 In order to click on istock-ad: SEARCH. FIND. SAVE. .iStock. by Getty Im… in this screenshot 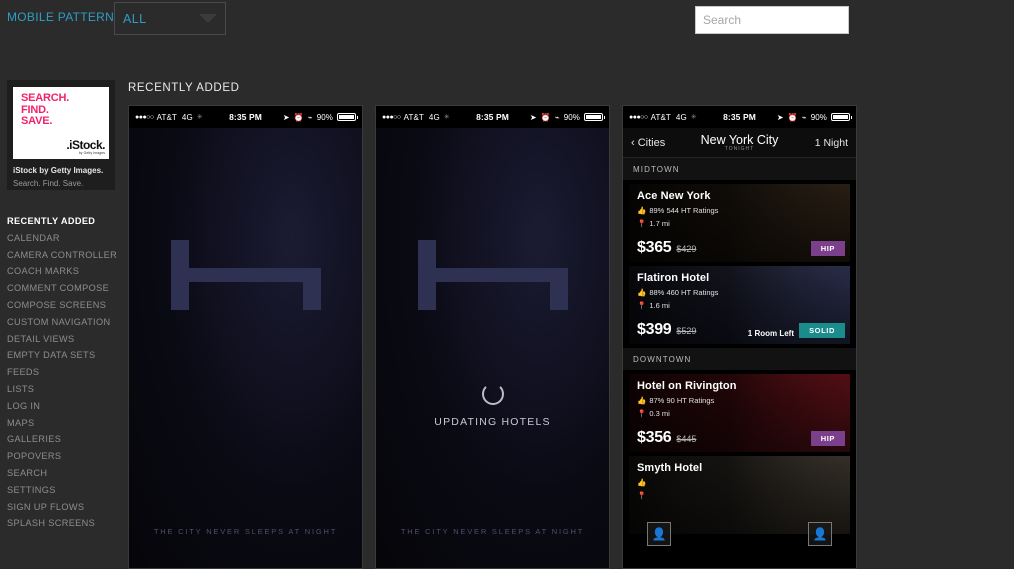, I will do `click(61, 135)`.